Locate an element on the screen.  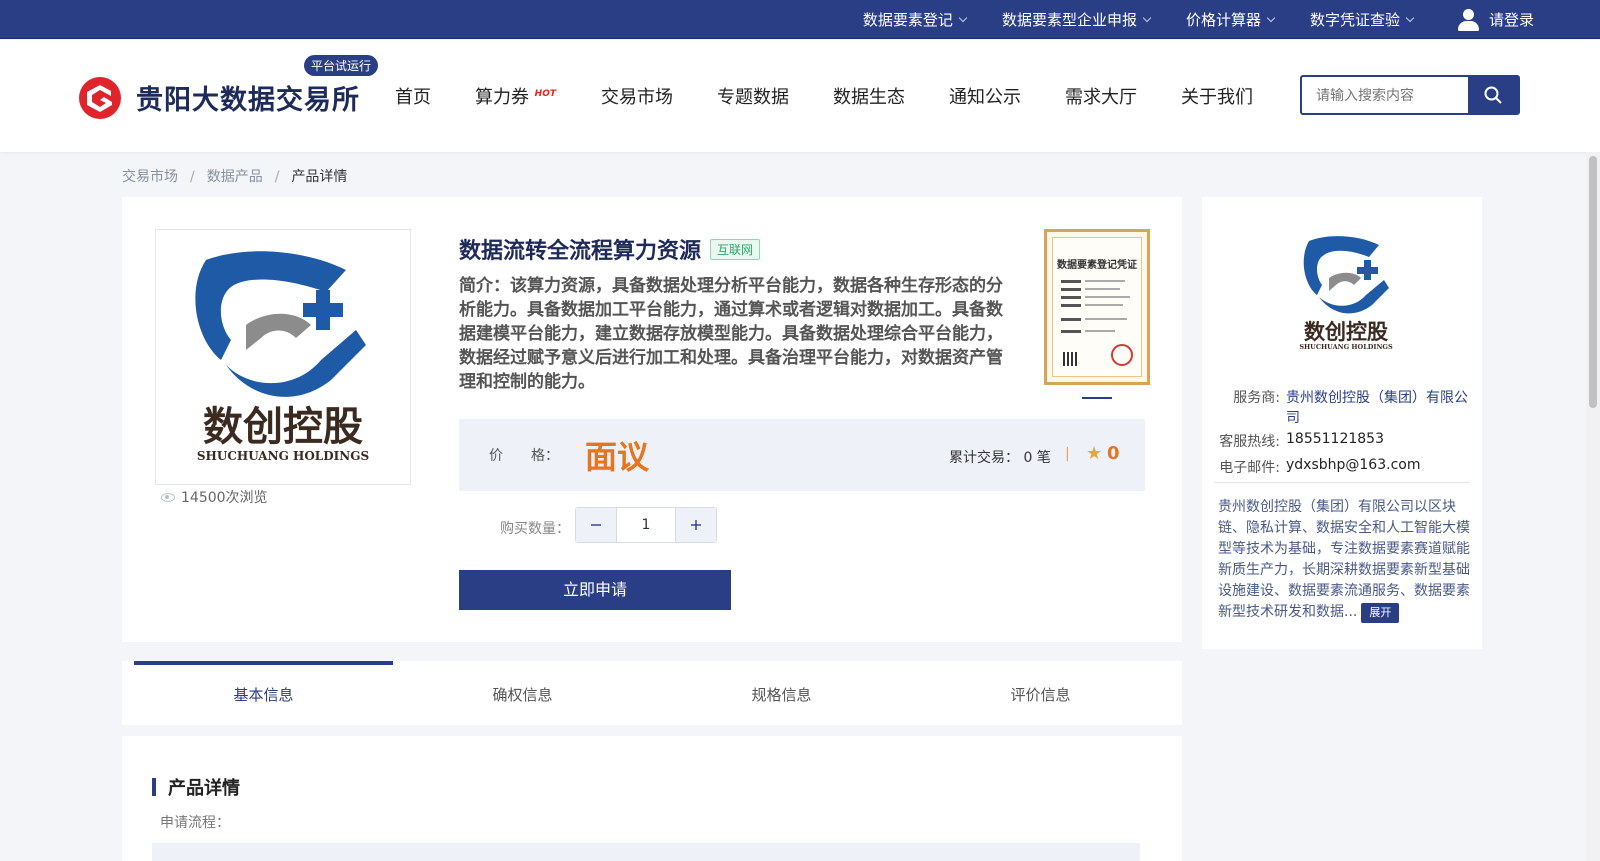
provider-name-row: 服务商: 贵州数创控股（集团）有限公司 is located at coordinates (1342, 407).